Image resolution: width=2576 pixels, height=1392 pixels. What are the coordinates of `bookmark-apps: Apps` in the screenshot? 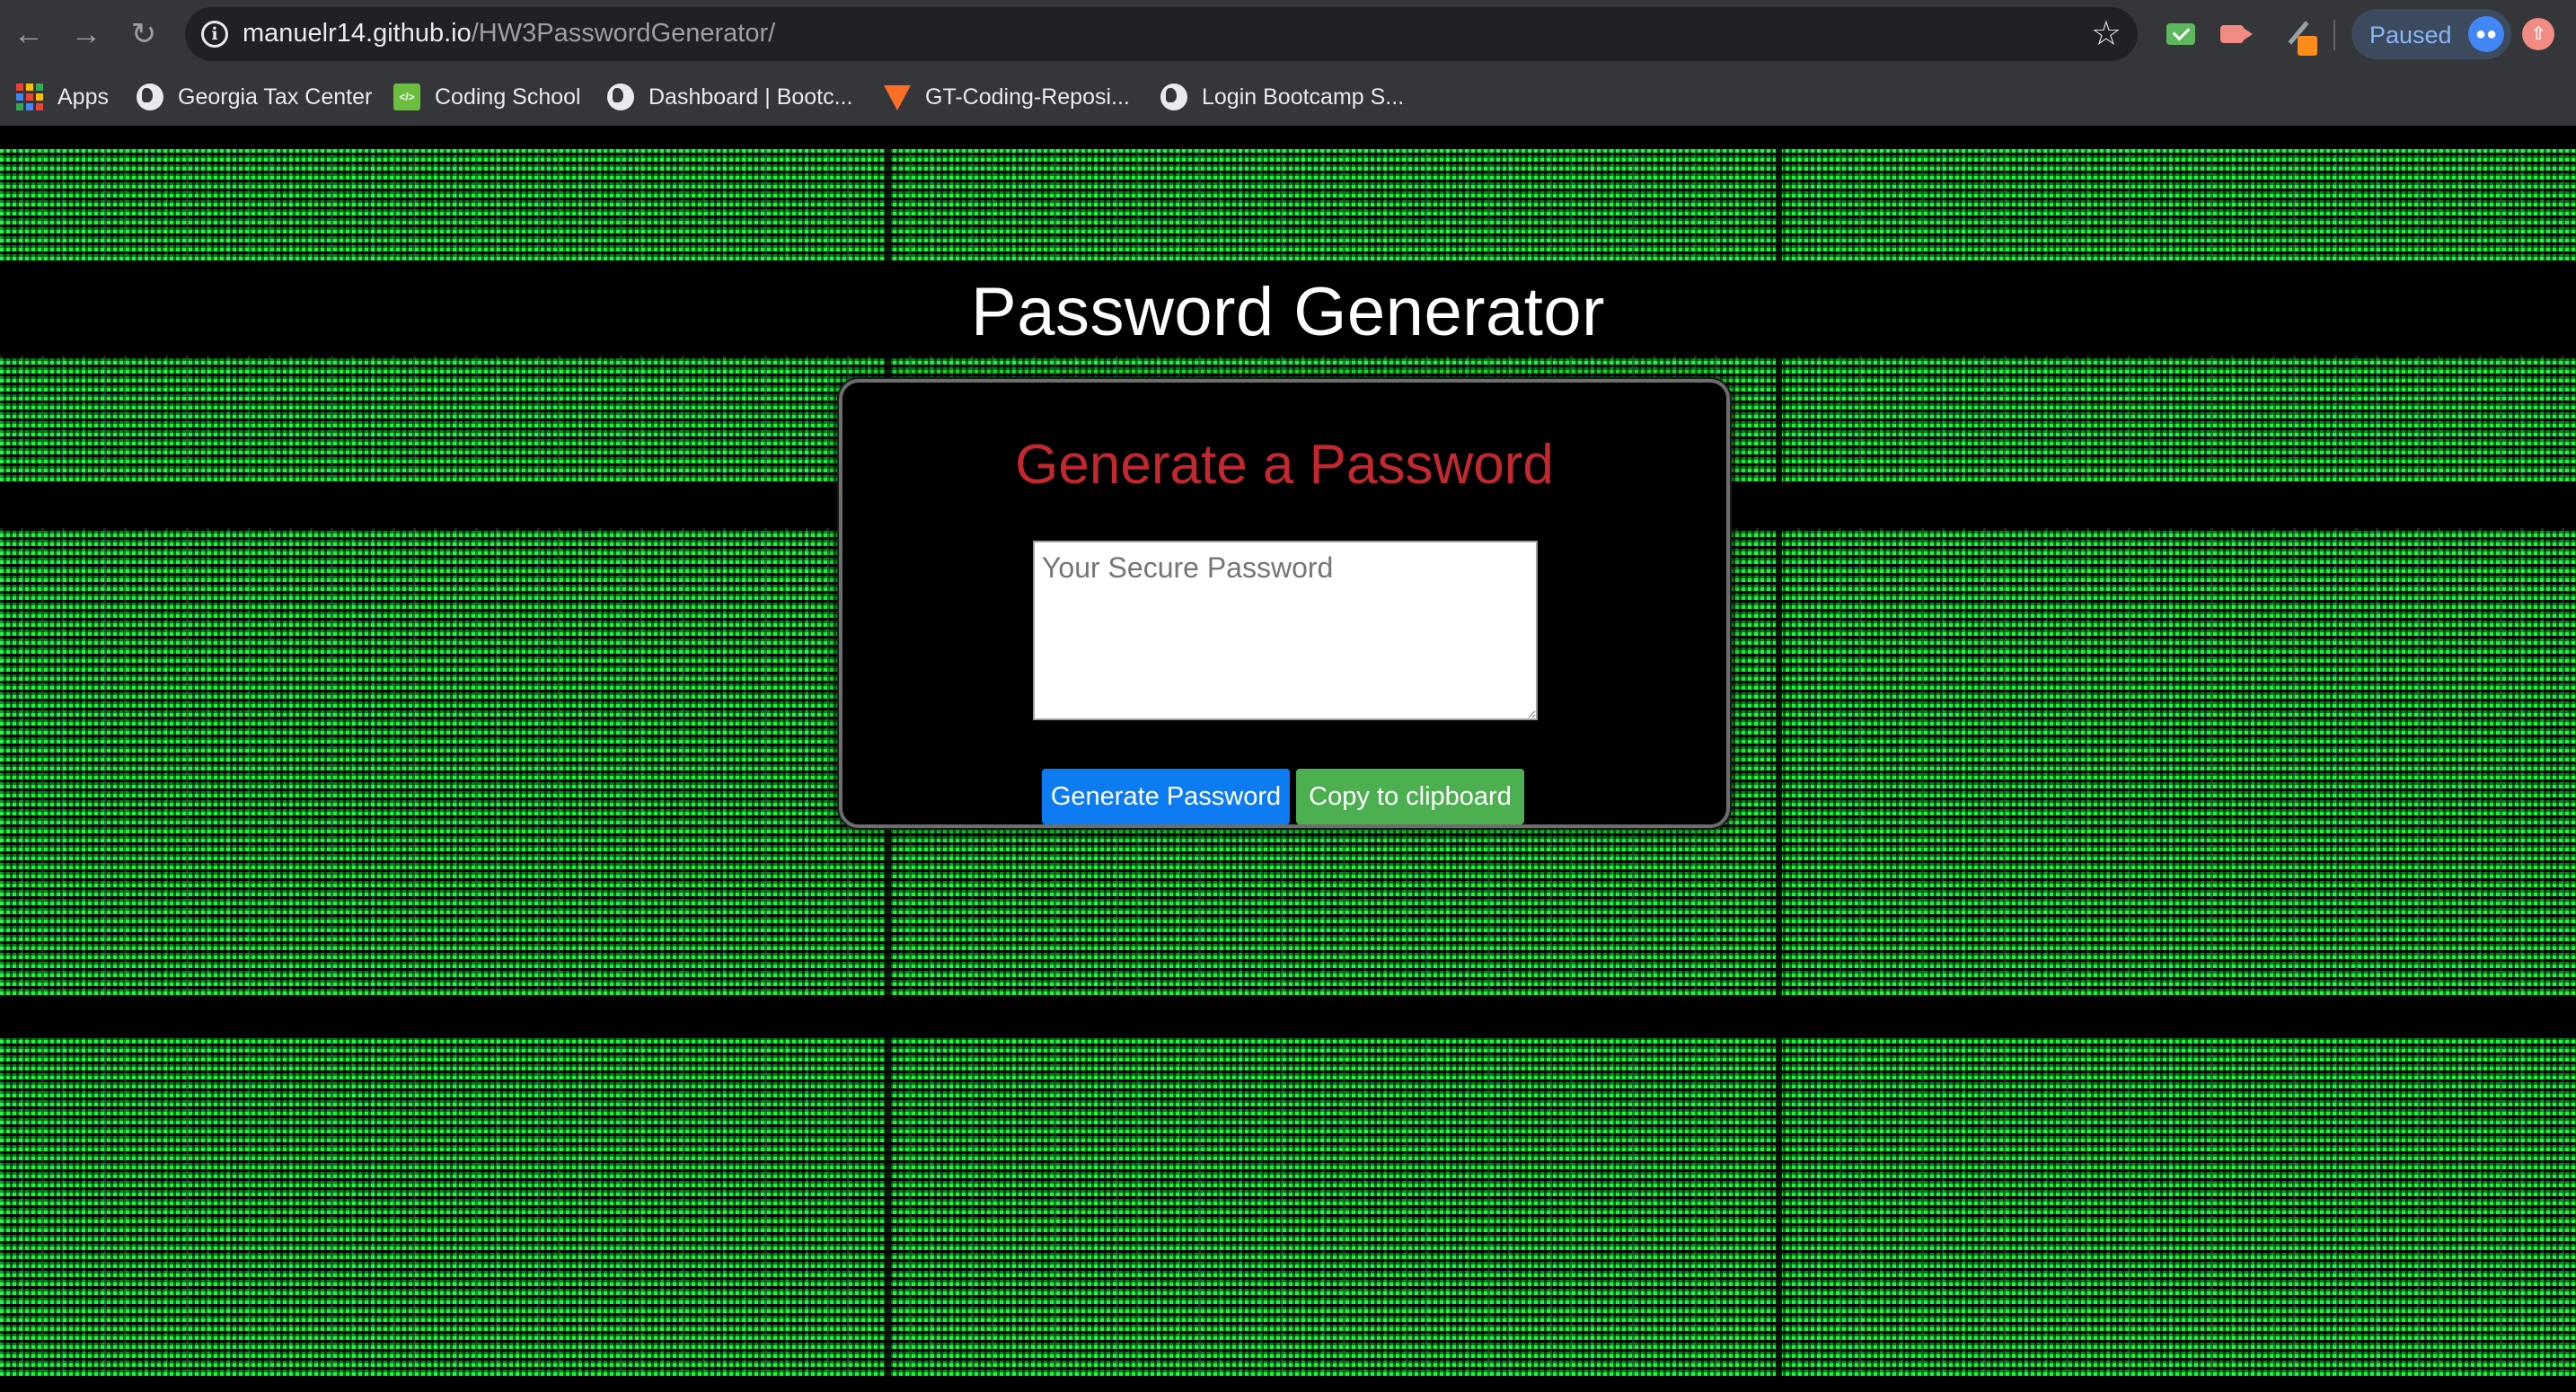 It's located at (62, 97).